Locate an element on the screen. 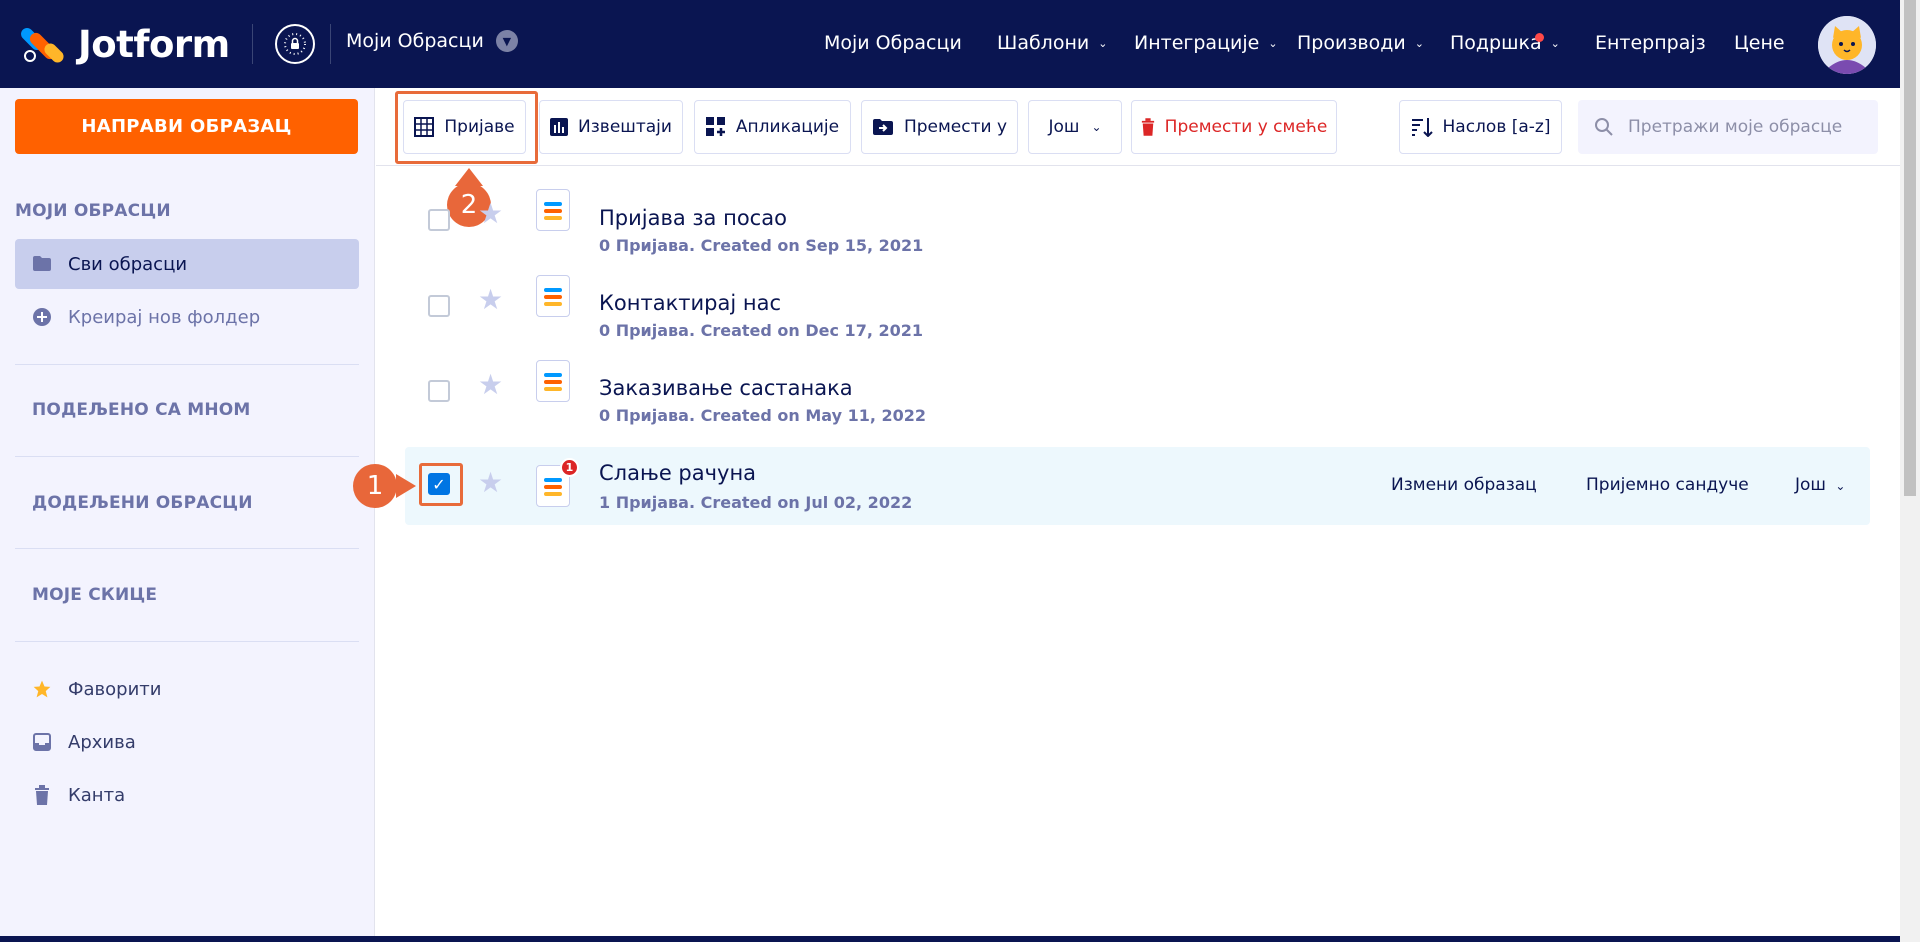 The height and width of the screenshot is (942, 1920). move-folder-icon is located at coordinates (883, 127).